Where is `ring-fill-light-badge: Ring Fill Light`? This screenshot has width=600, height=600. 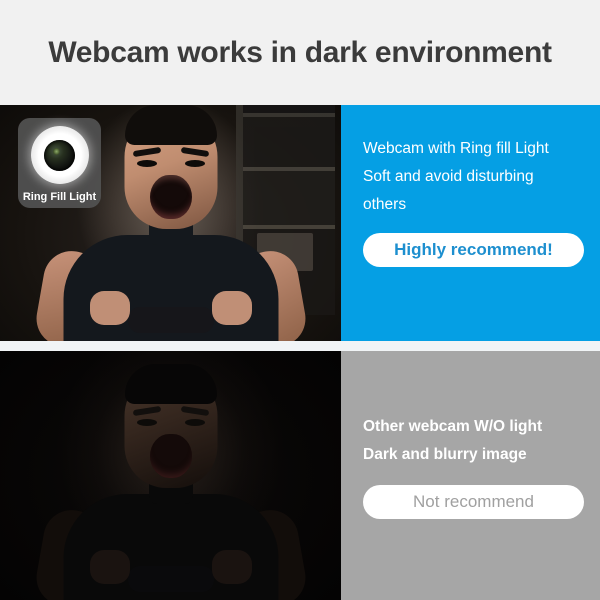 ring-fill-light-badge: Ring Fill Light is located at coordinates (59, 163).